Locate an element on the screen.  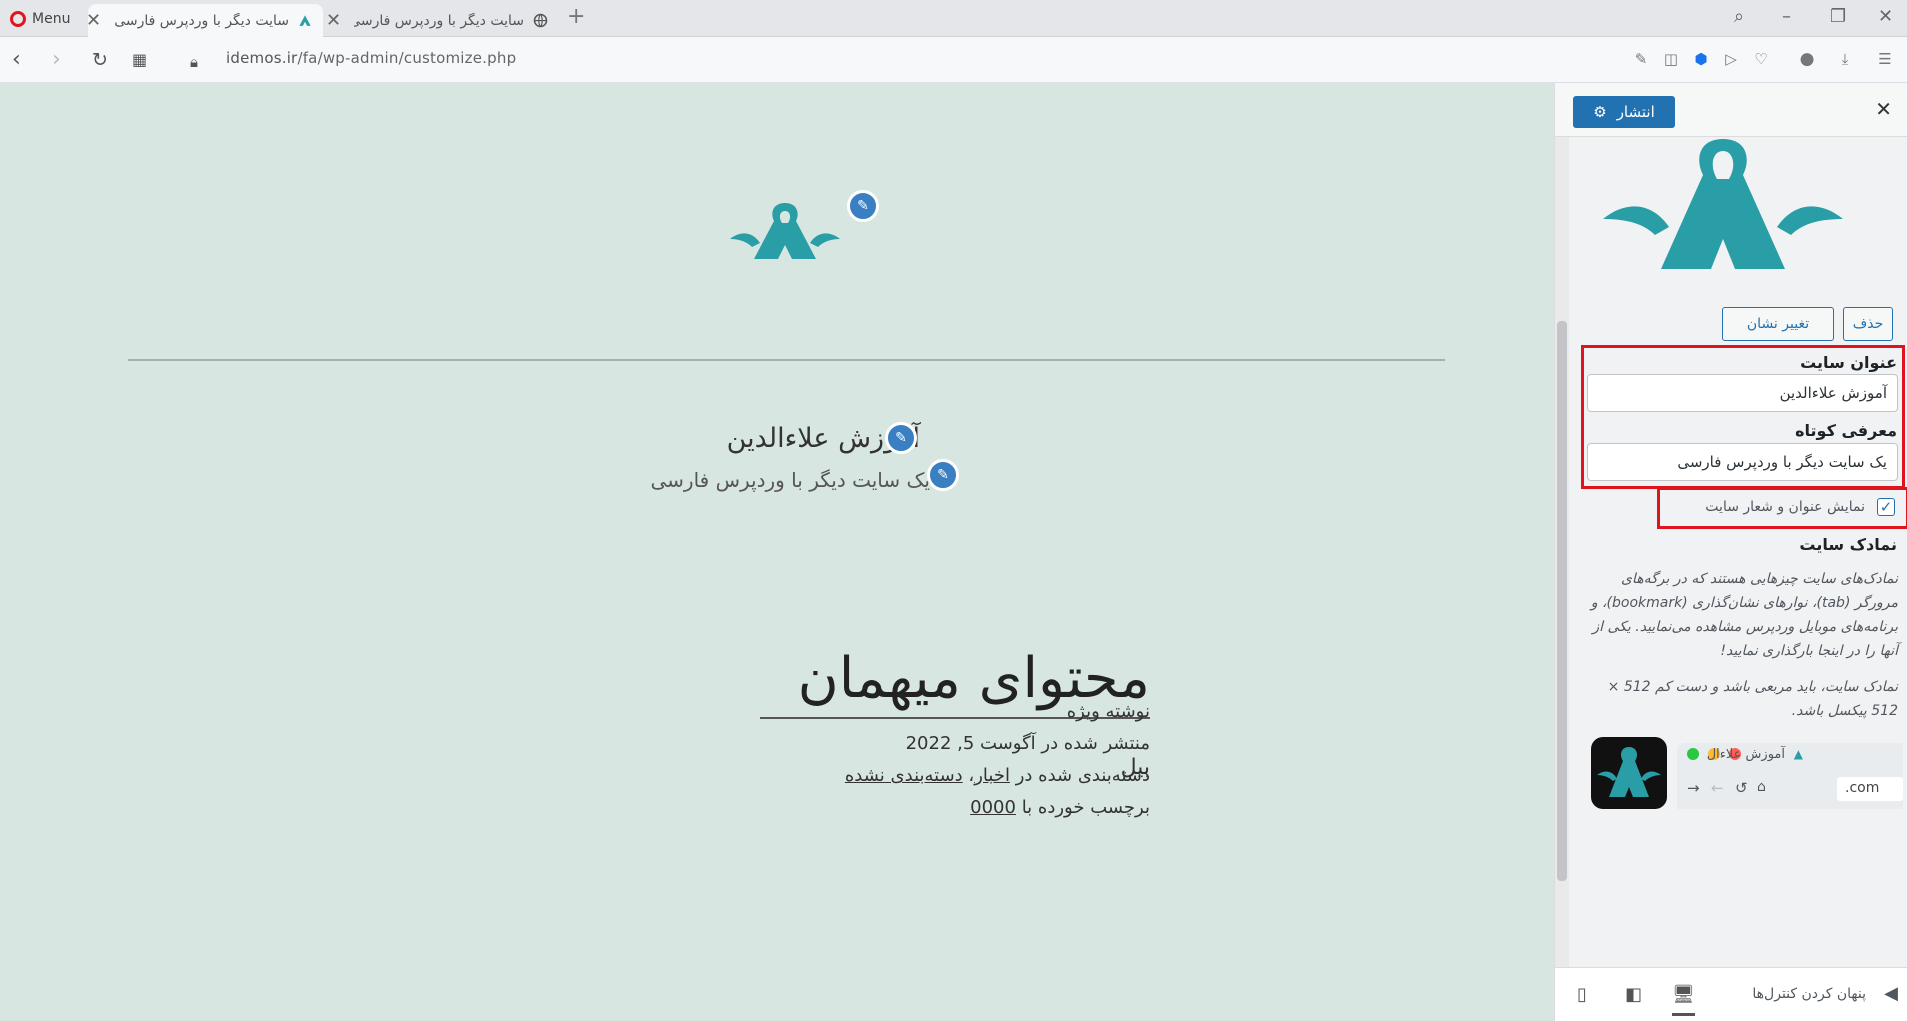
customizer-header: ⚙ انتشار ✕ is located at coordinates (1731, 110).